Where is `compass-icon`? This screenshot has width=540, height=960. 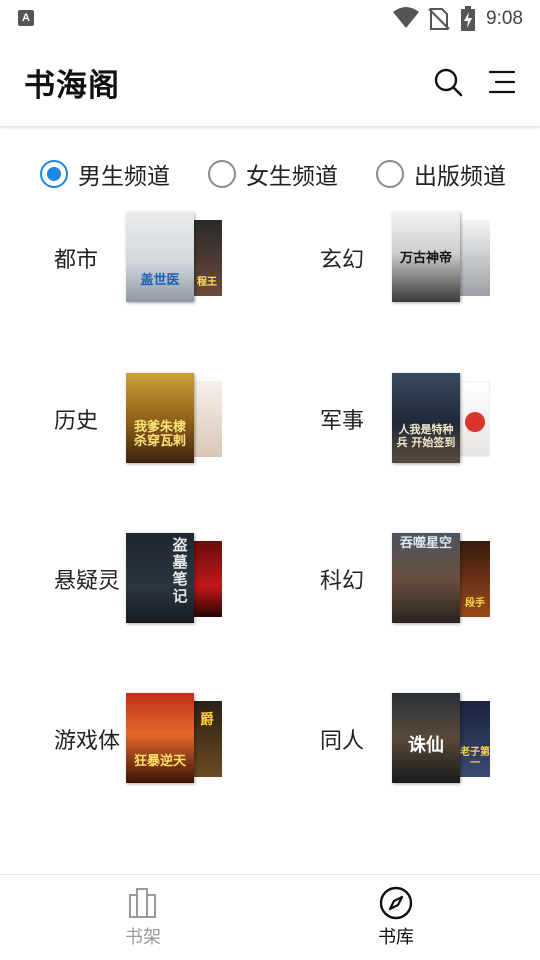
compass-icon is located at coordinates (396, 903).